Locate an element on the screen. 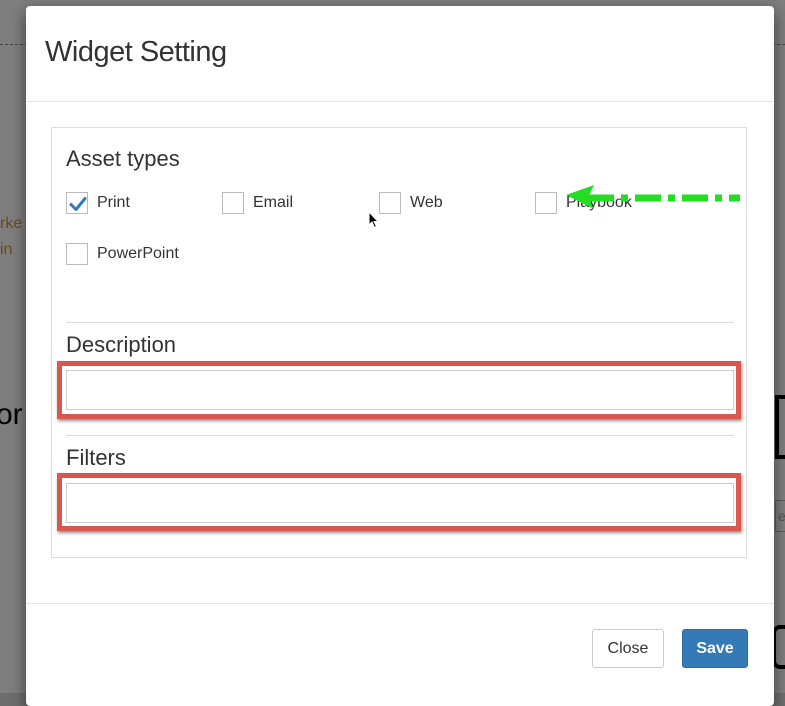 Image resolution: width=785 pixels, height=706 pixels. checkbox-powerpoint: PowerPoint is located at coordinates (122, 254).